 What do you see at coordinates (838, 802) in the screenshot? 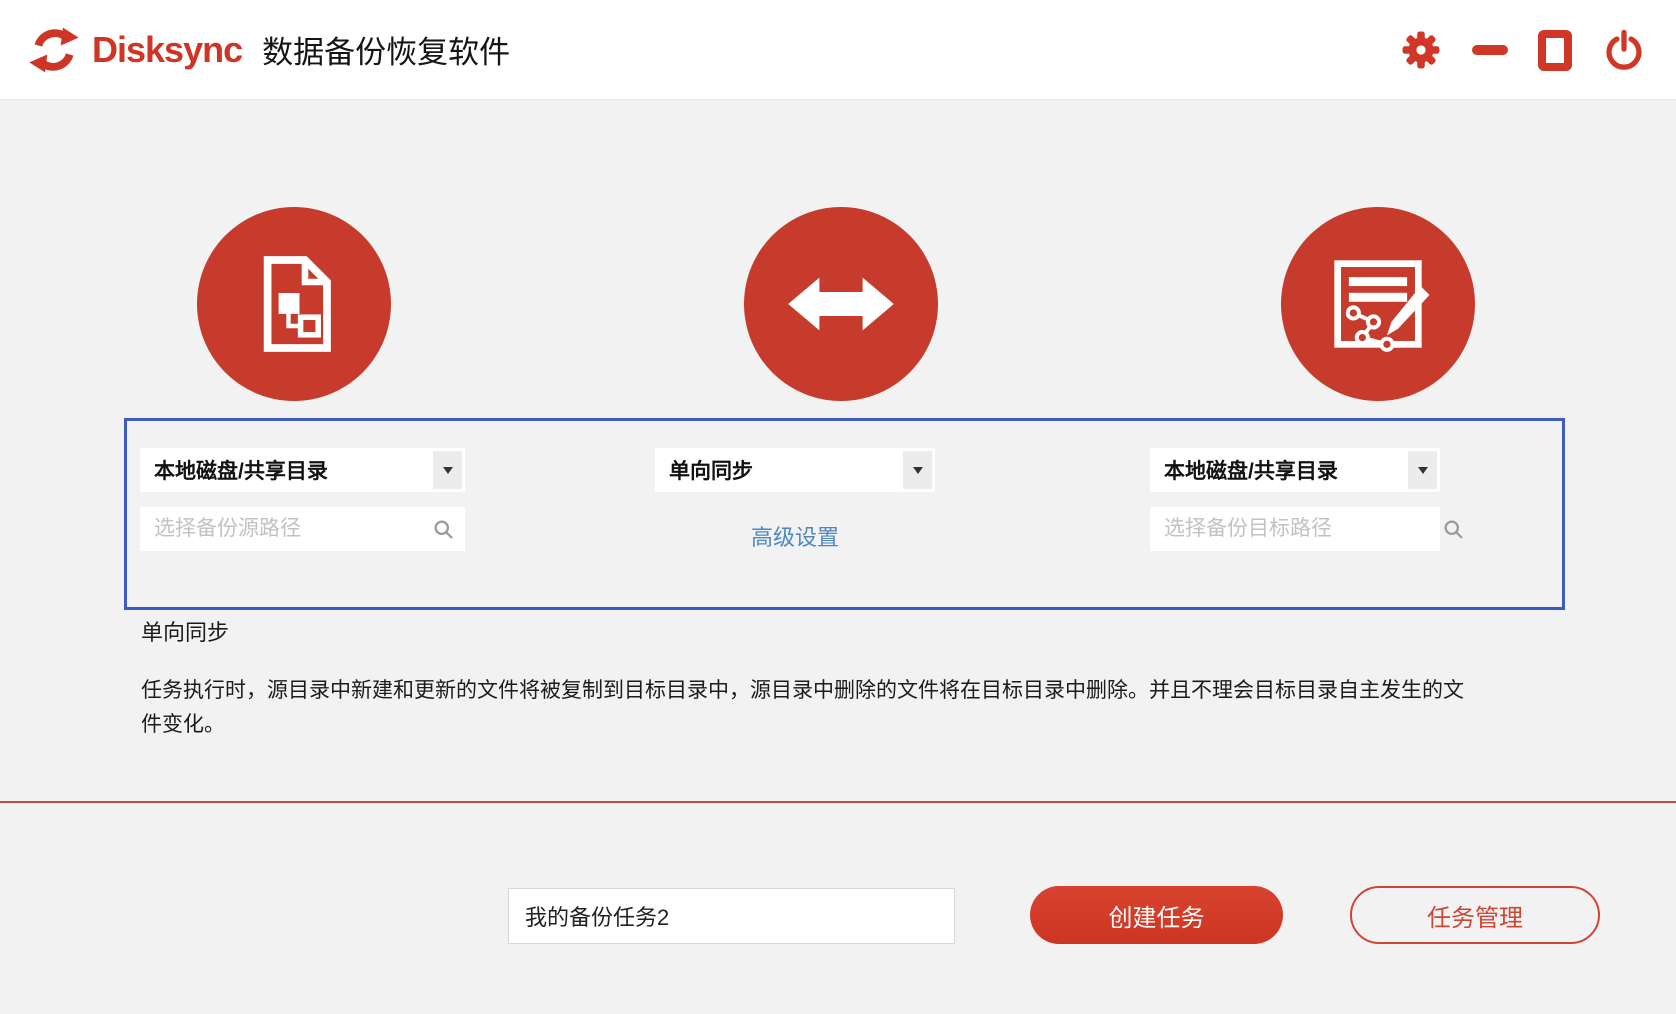
I see `section-divider` at bounding box center [838, 802].